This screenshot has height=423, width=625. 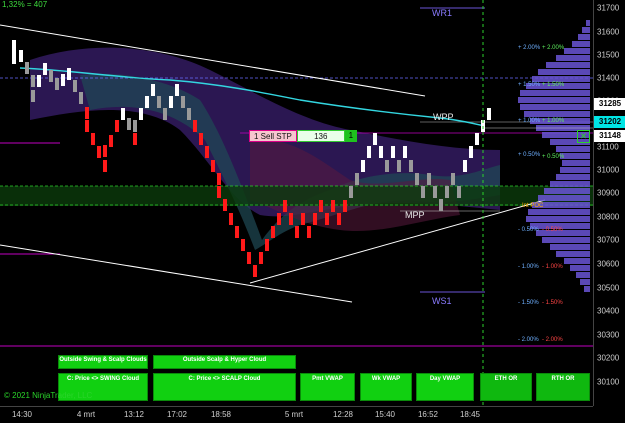 What do you see at coordinates (415, 215) in the screenshot?
I see `mpp-label: MPP` at bounding box center [415, 215].